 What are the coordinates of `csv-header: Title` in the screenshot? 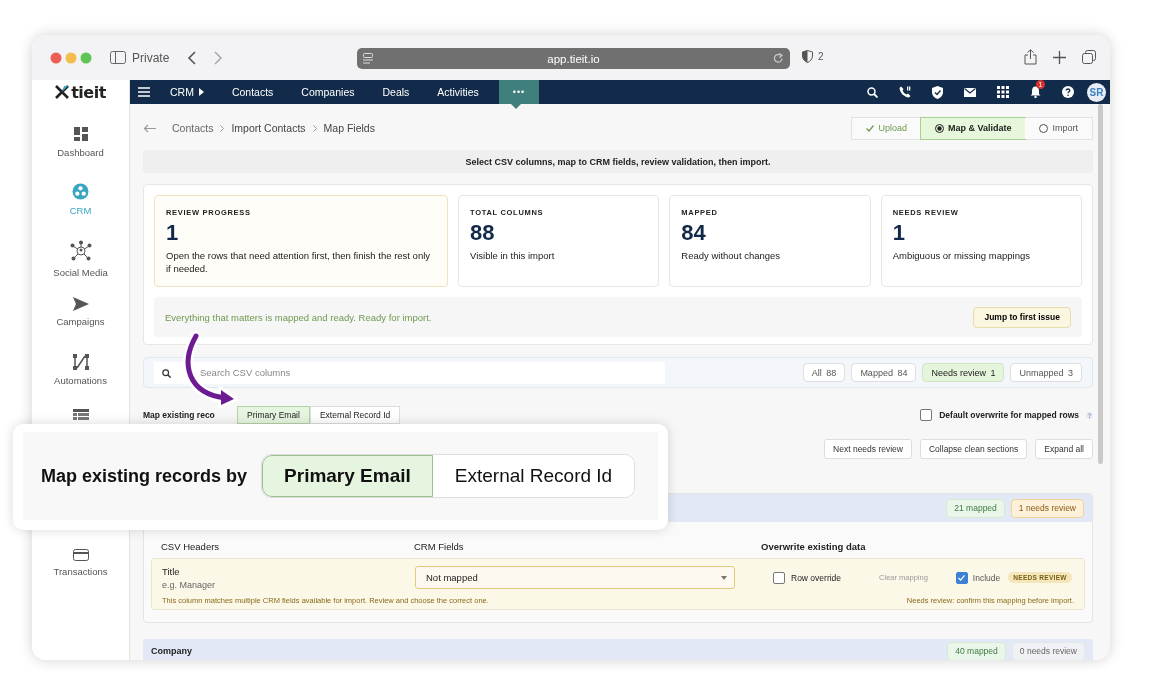 It's located at (171, 571).